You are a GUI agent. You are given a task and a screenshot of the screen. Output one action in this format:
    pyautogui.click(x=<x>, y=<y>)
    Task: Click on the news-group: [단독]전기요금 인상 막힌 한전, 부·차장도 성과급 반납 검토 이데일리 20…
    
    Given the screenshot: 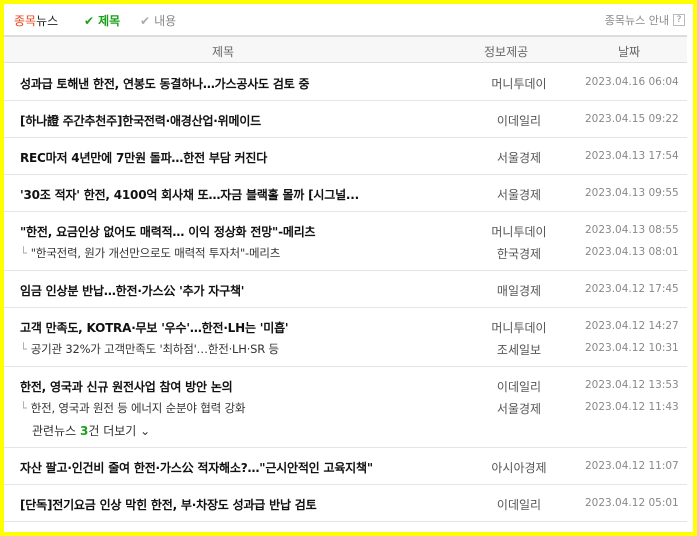 What is the action you would take?
    pyautogui.click(x=345, y=503)
    